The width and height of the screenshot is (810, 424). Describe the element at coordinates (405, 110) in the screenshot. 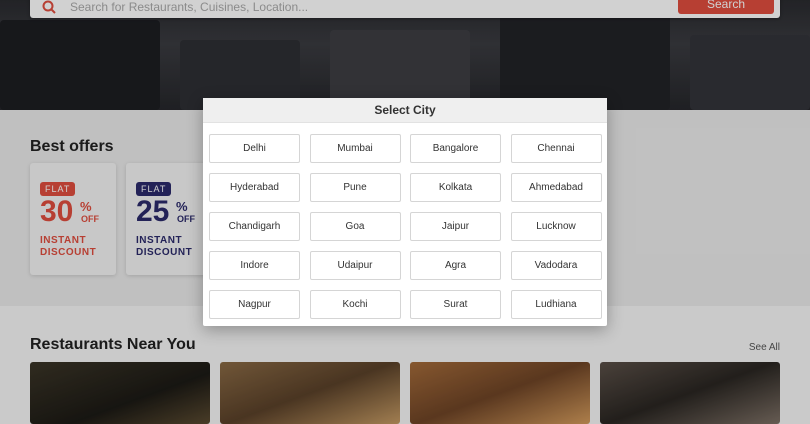

I see `modal-title: Select City` at that location.